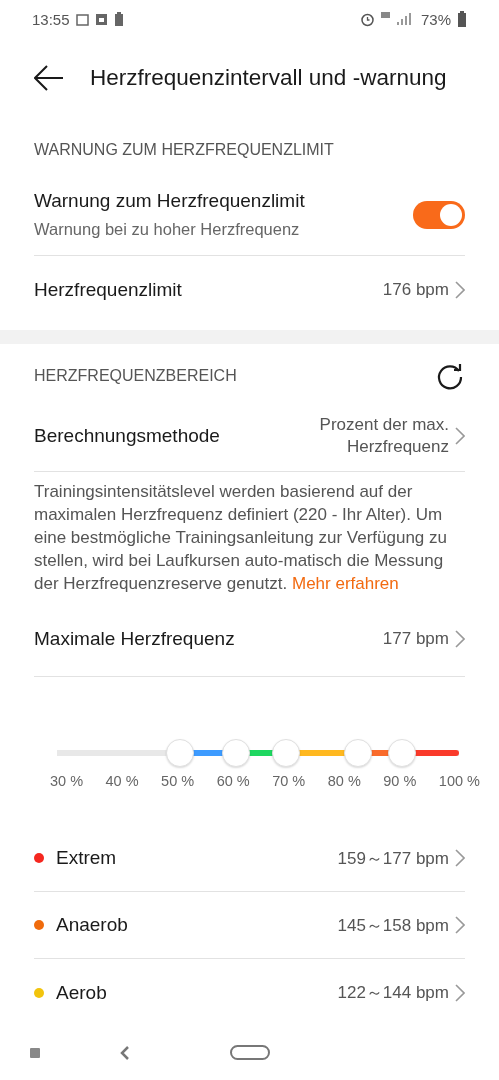 The height and width of the screenshot is (1080, 499). I want to click on zone-range: 145～158 bpm, so click(393, 925).